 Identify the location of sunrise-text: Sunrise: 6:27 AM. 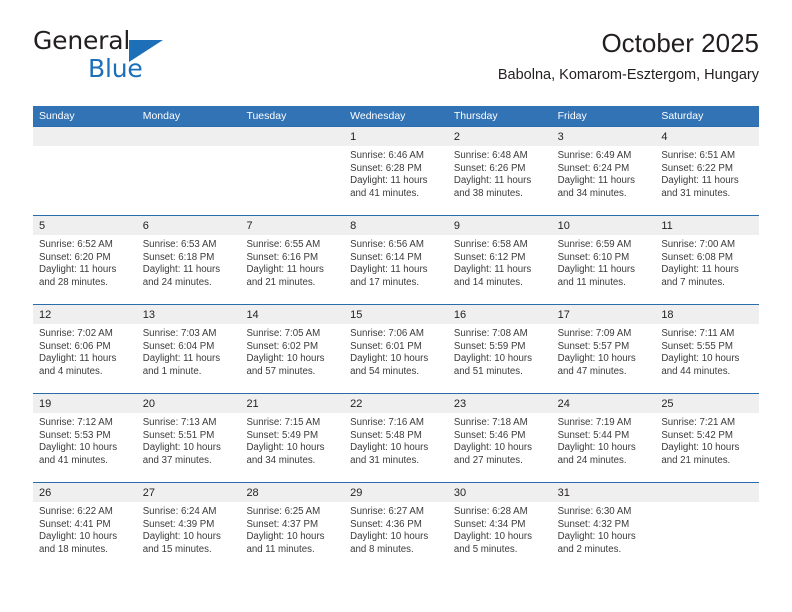
(387, 511).